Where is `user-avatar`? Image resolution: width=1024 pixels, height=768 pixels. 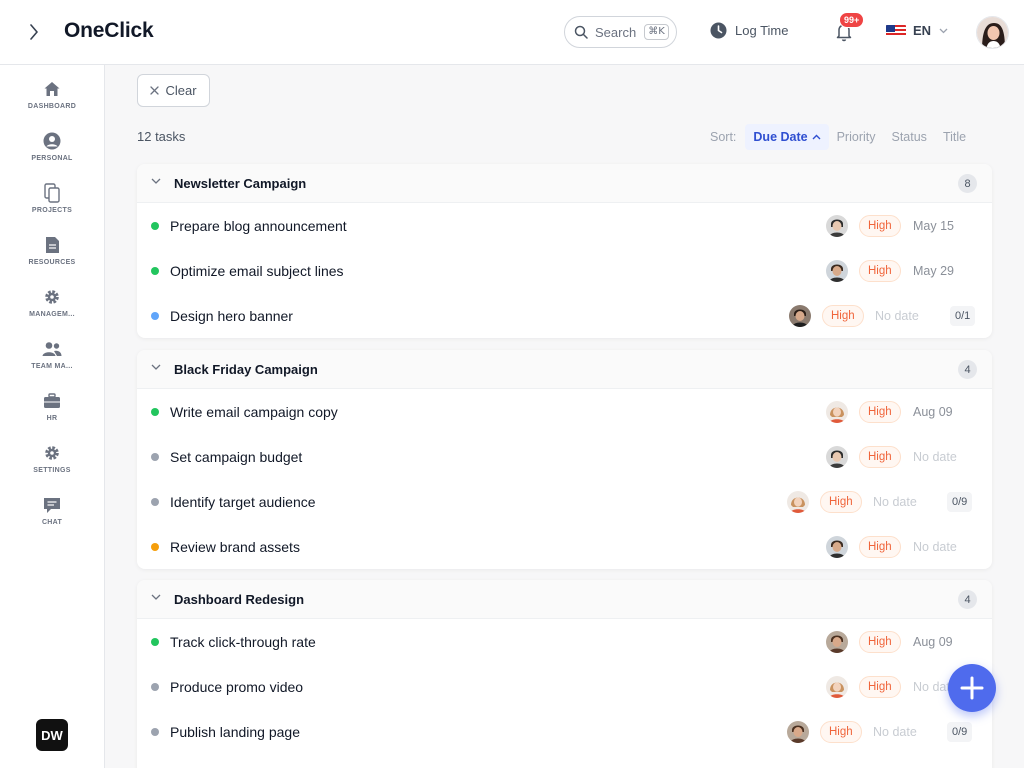 user-avatar is located at coordinates (992, 32).